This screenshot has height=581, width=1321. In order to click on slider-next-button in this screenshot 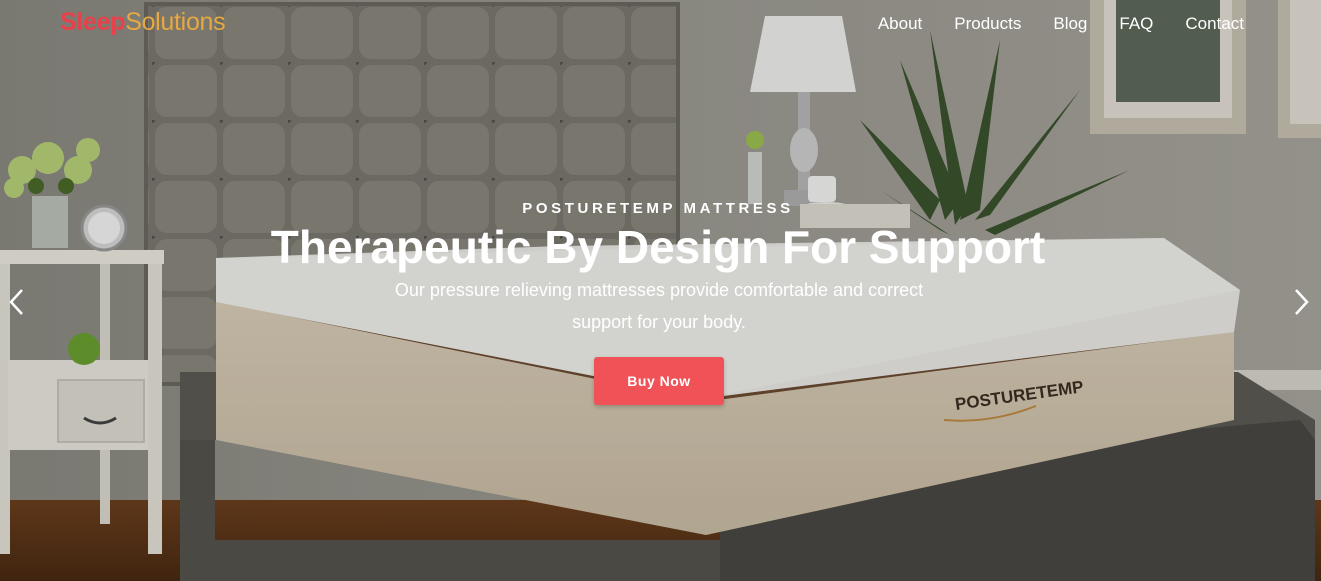, I will do `click(1302, 302)`.